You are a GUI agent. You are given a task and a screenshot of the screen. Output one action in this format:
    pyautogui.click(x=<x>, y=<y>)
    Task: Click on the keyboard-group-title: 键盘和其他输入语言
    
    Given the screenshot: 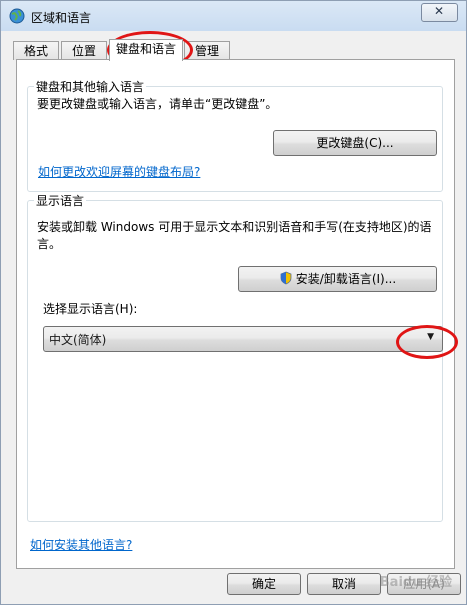 What is the action you would take?
    pyautogui.click(x=90, y=86)
    